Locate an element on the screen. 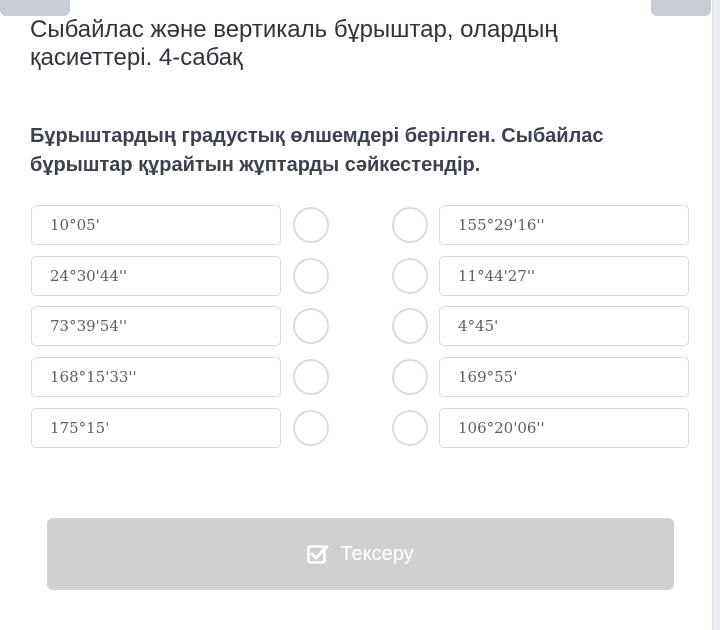 This screenshot has height=630, width=720. right-option-4: 169°55' is located at coordinates (564, 377).